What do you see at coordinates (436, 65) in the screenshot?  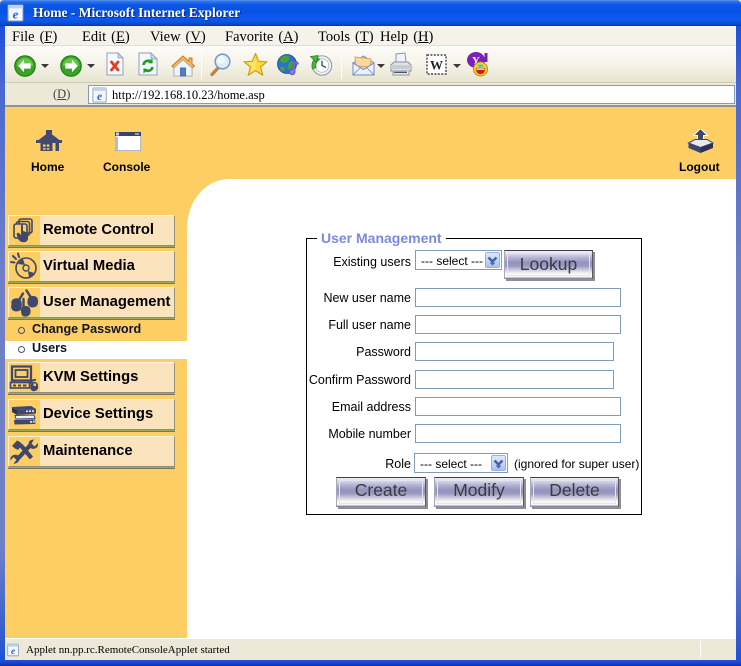 I see `svg-text: W` at bounding box center [436, 65].